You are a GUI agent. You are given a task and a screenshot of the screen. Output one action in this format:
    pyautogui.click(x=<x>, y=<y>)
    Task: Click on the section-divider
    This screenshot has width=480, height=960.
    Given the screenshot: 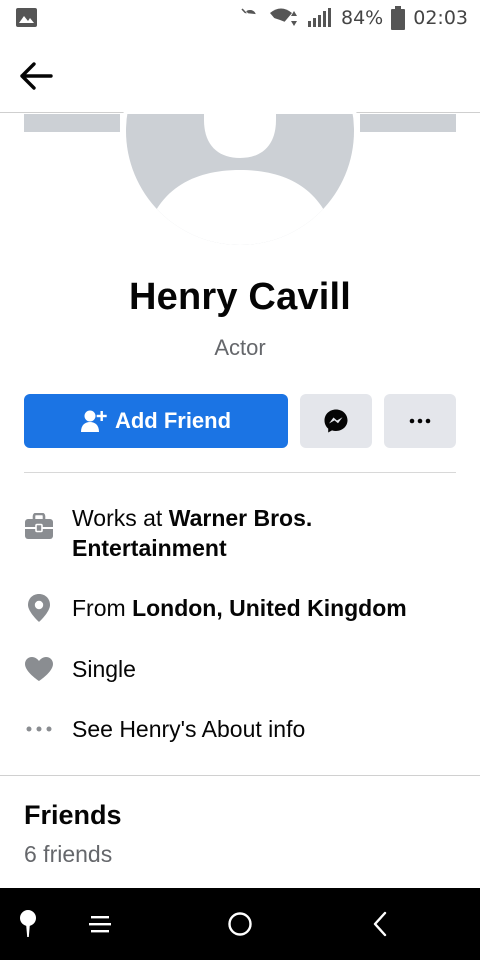 What is the action you would take?
    pyautogui.click(x=240, y=775)
    